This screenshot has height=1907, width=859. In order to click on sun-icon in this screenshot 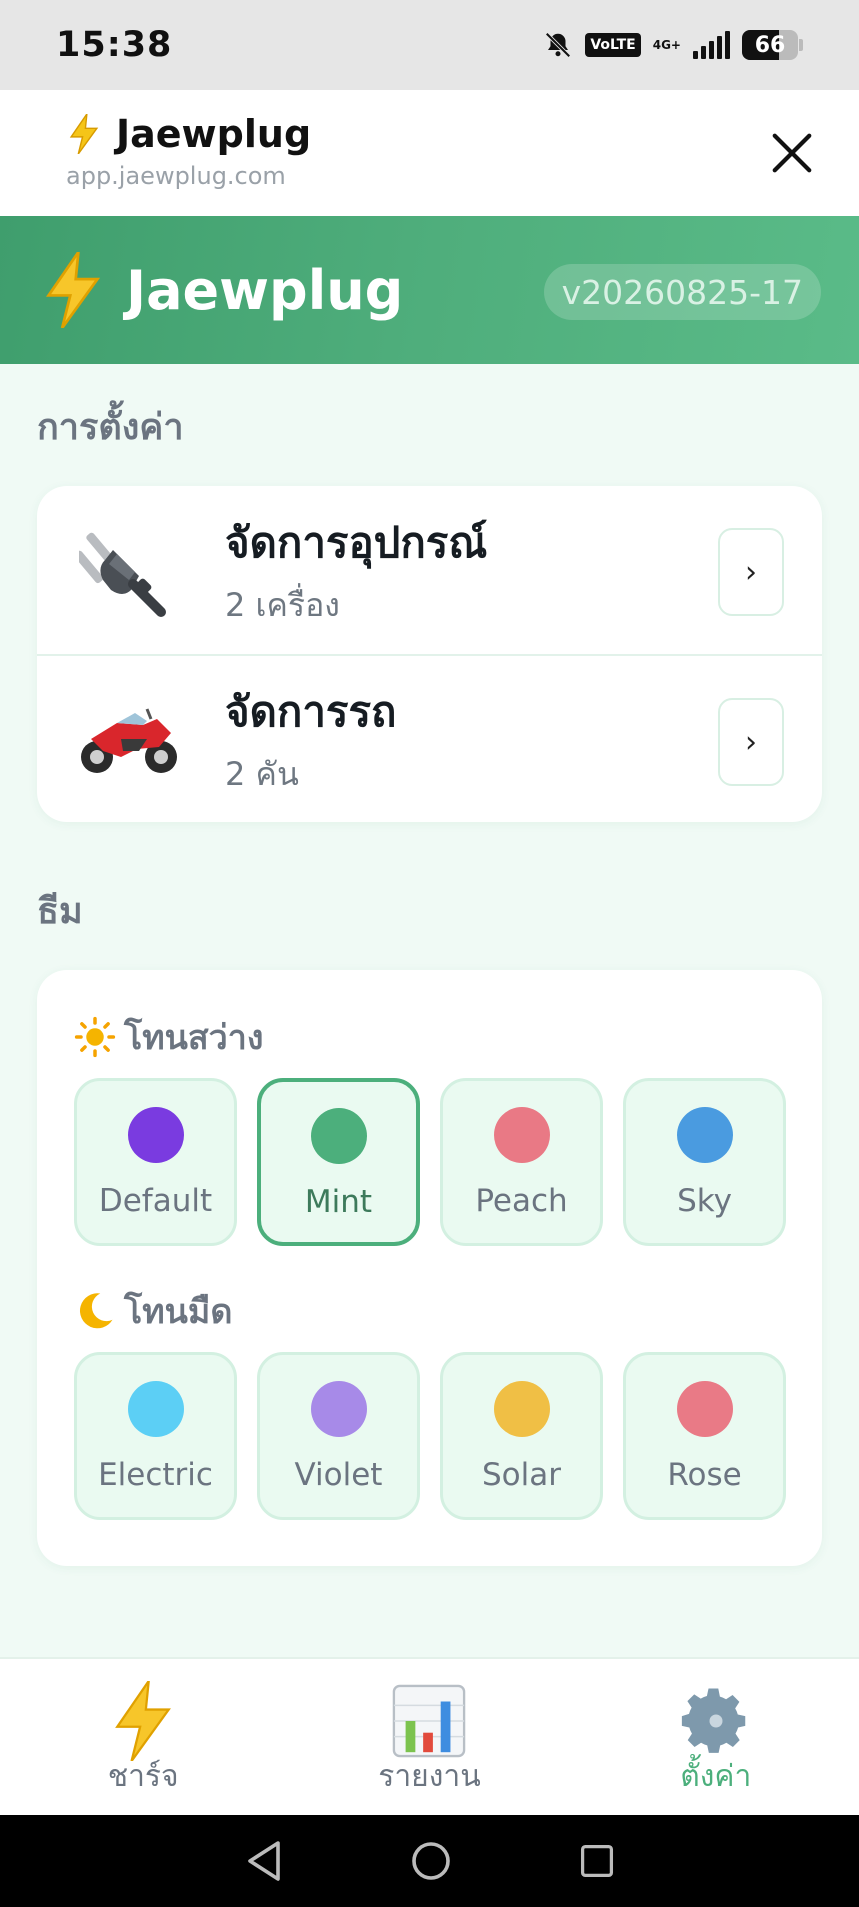, I will do `click(95, 1037)`.